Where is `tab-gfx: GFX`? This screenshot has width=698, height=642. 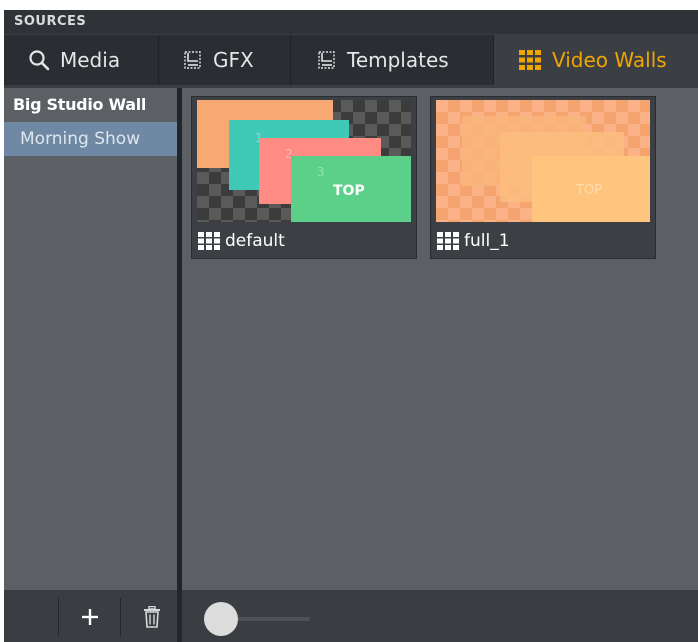
tab-gfx: GFX is located at coordinates (225, 60).